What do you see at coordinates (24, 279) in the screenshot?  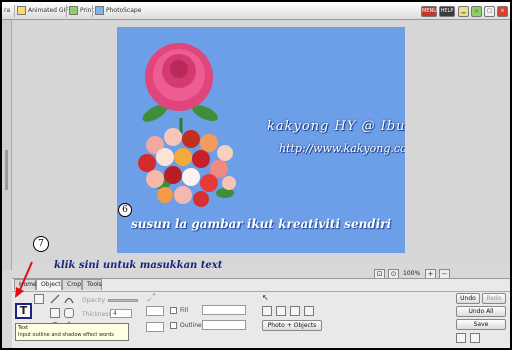 I see `red-arrow-icon` at bounding box center [24, 279].